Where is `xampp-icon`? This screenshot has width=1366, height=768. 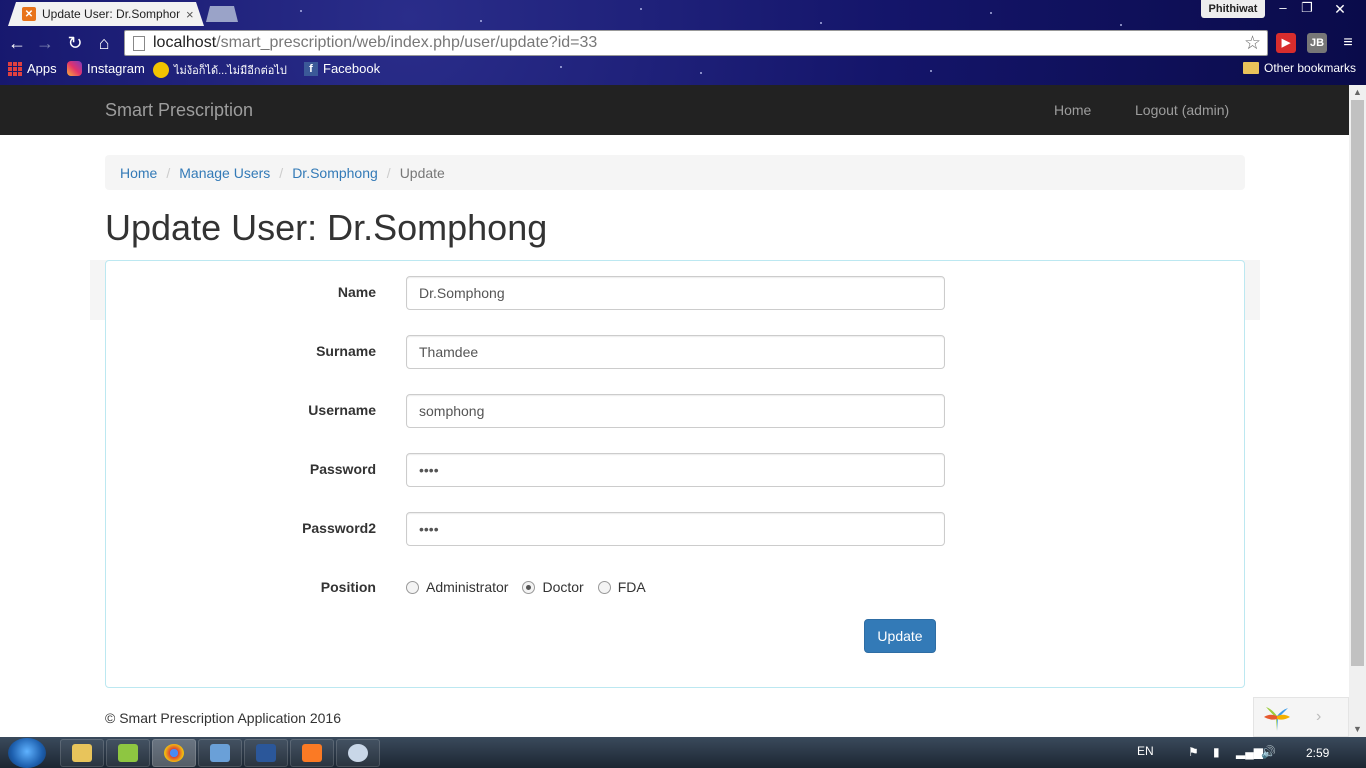 xampp-icon is located at coordinates (312, 753).